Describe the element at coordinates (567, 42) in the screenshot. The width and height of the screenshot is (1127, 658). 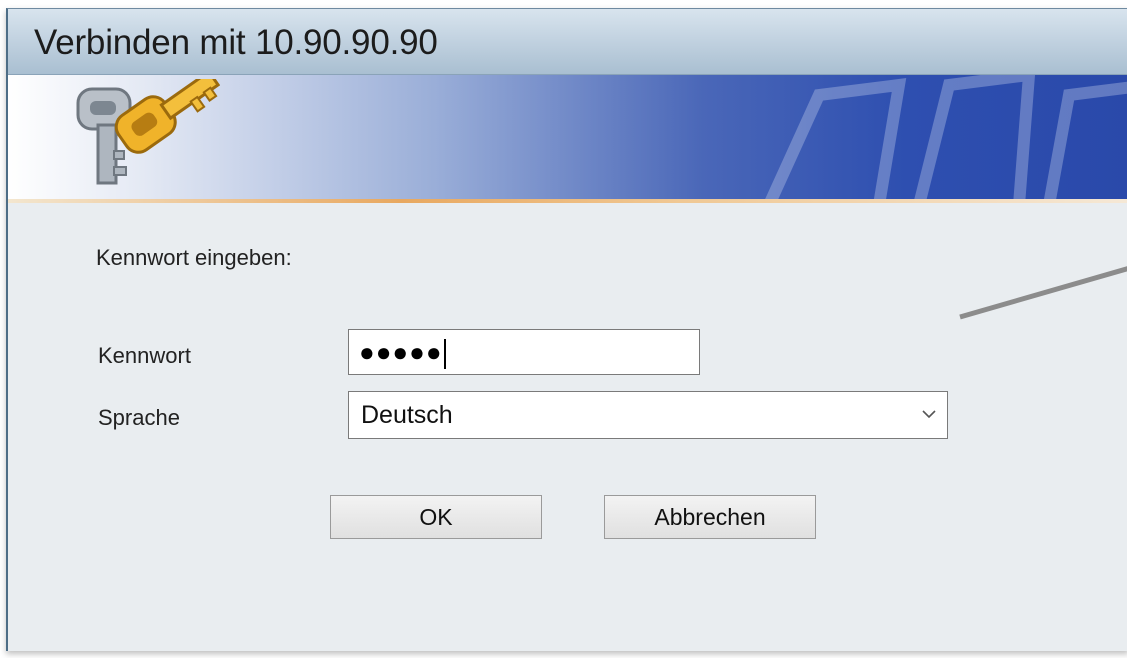
I see `title-bar: Verbinden mit 10.90.90.90` at that location.